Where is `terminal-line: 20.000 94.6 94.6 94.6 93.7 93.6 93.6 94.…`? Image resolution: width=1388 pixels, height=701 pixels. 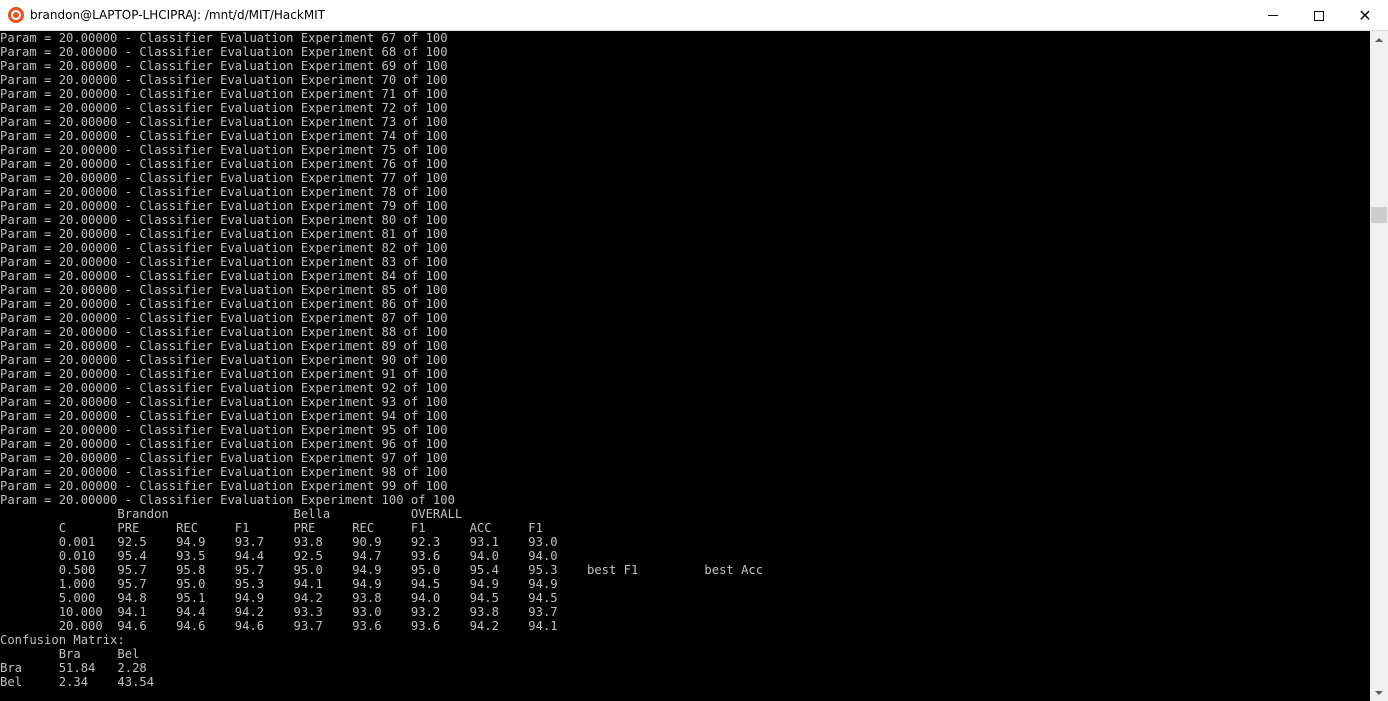
terminal-line: 20.000 94.6 94.6 94.6 93.7 93.6 93.6 94.… is located at coordinates (279, 626).